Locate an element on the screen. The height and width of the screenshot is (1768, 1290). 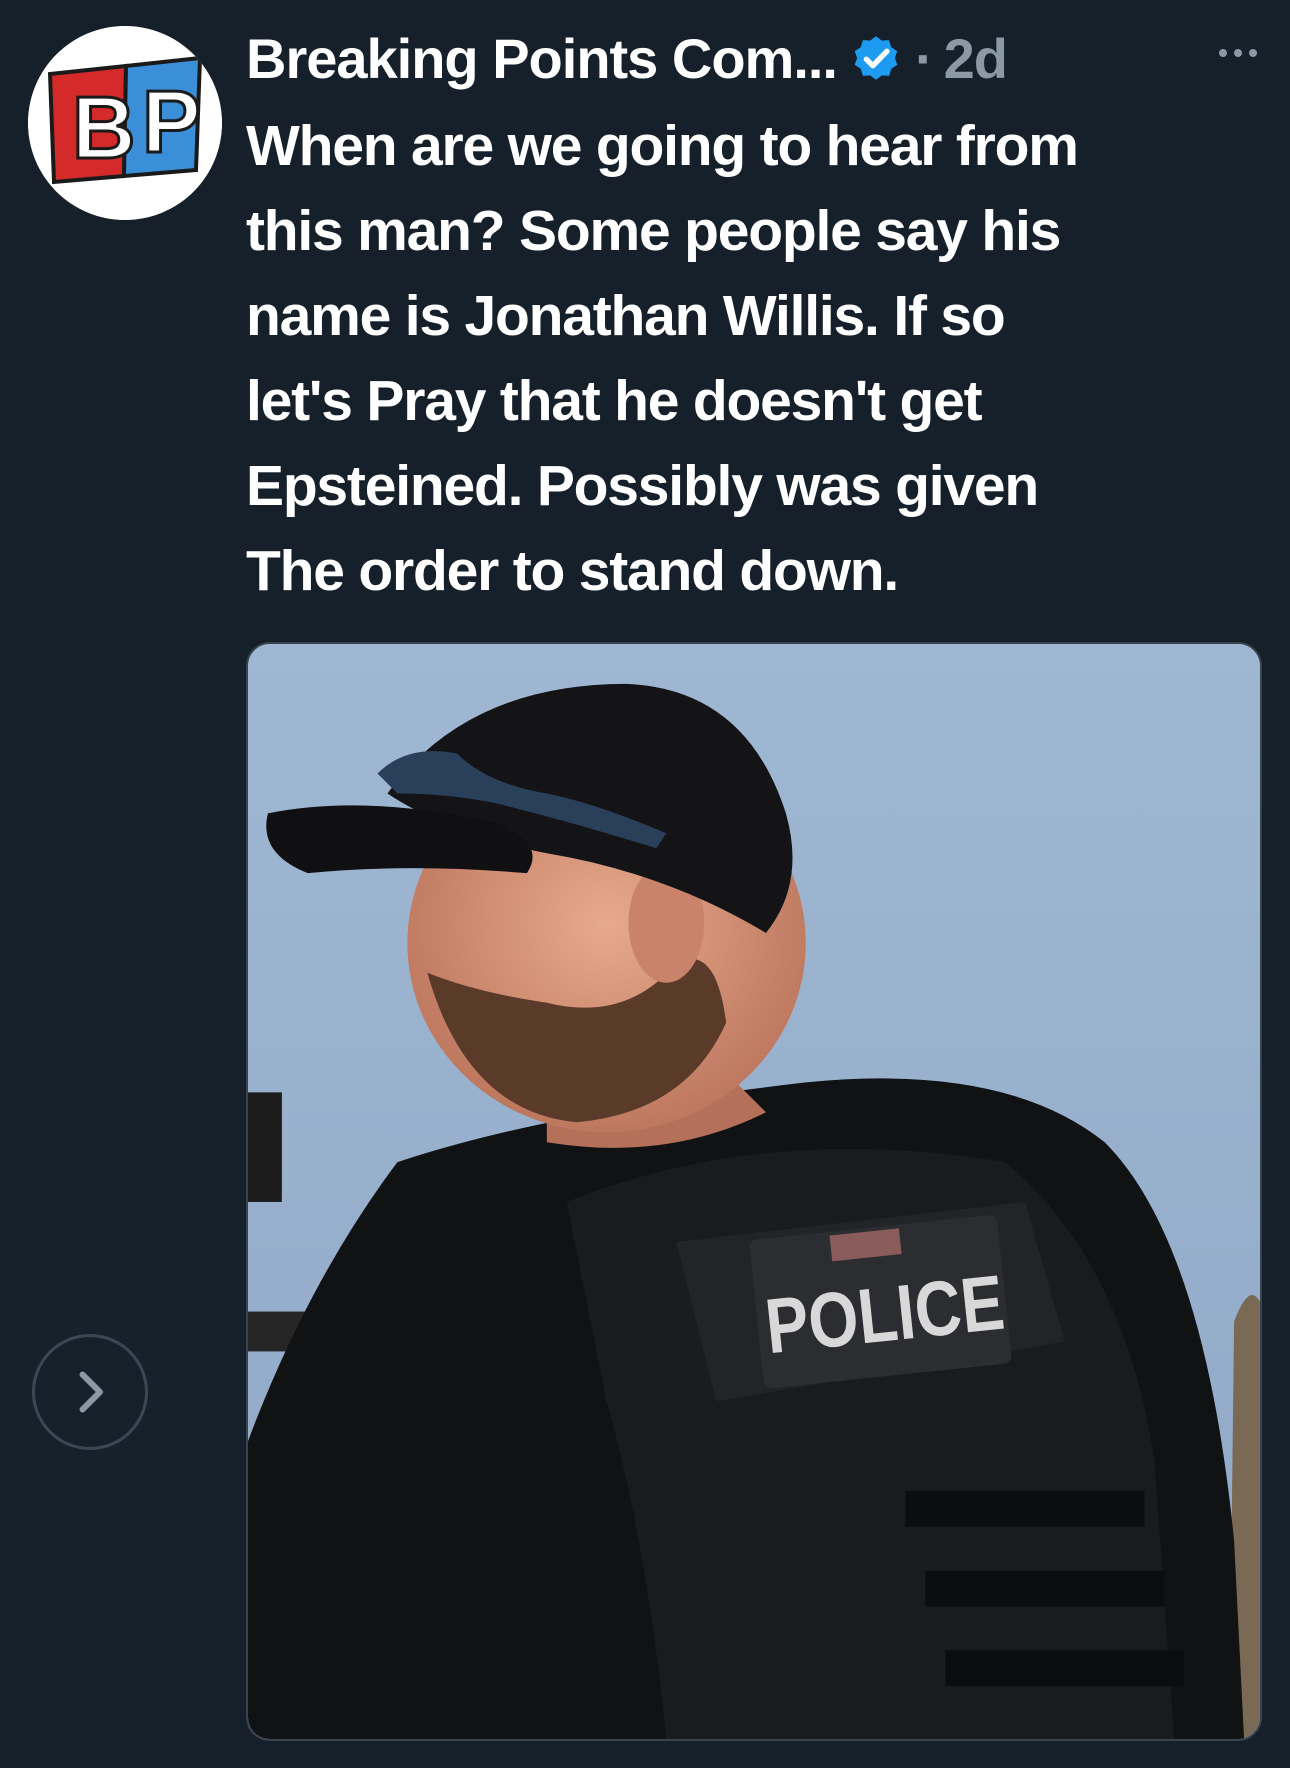
tweet-timestamp: 2d is located at coordinates (976, 58).